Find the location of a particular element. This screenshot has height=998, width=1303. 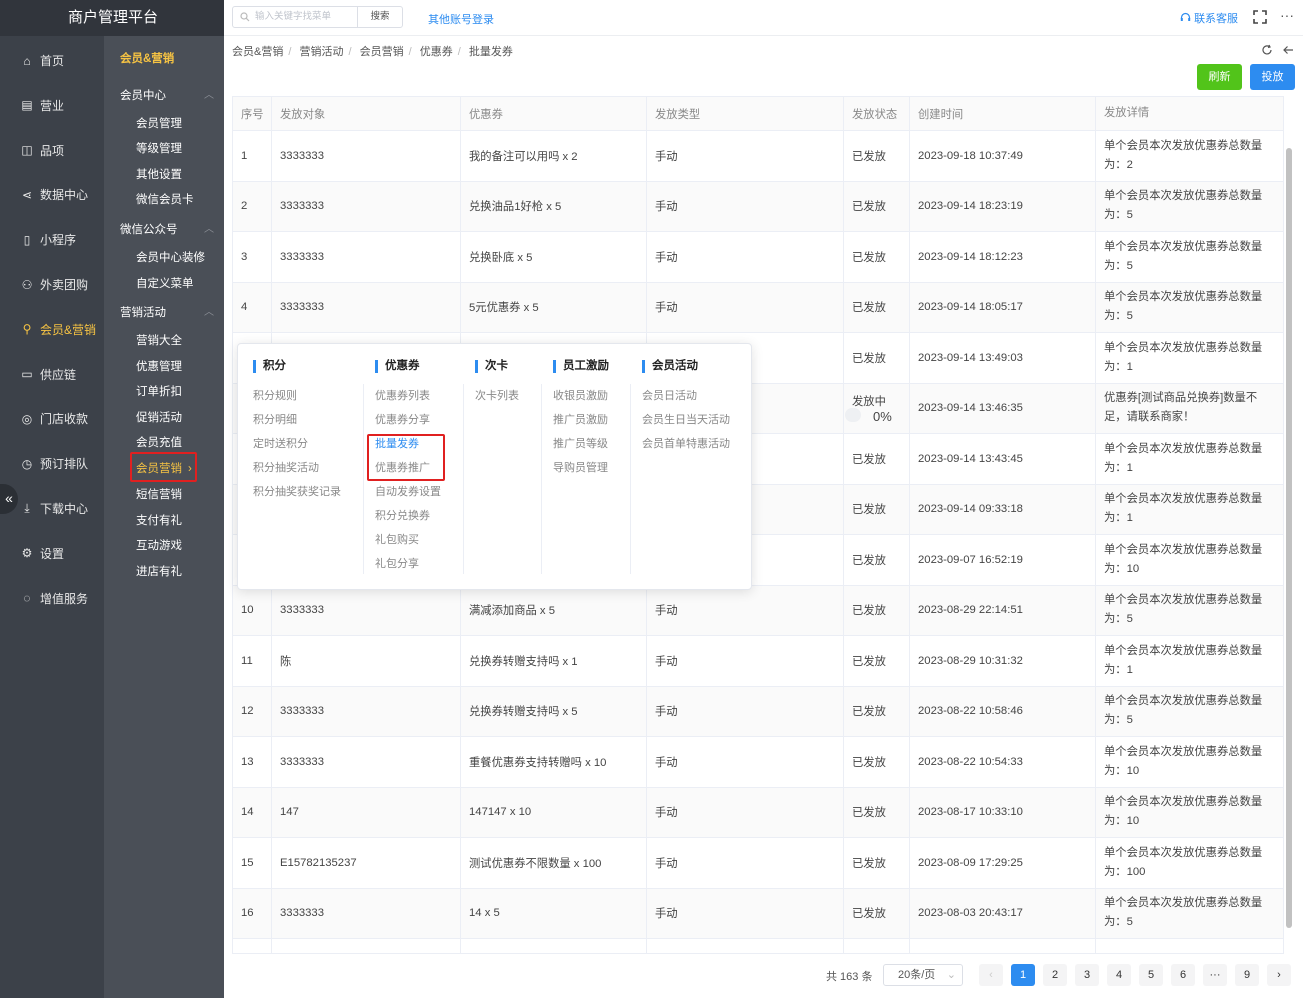

chevron-up-icon: ︿ is located at coordinates (209, 95).